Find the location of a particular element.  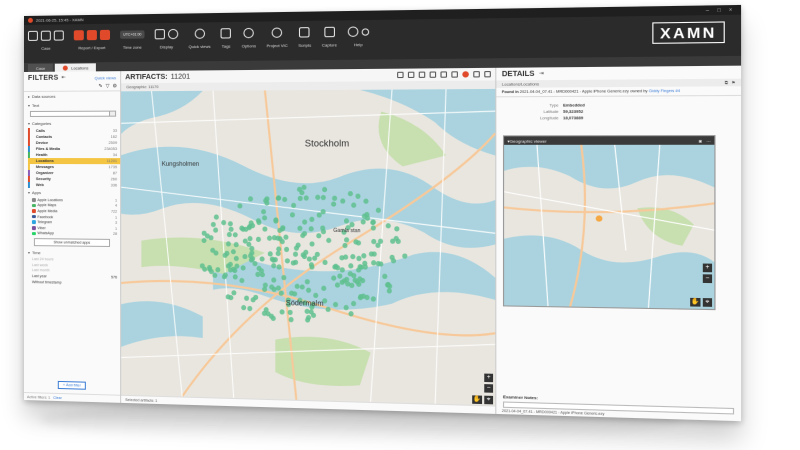

map-view-icon is located at coordinates (465, 74).